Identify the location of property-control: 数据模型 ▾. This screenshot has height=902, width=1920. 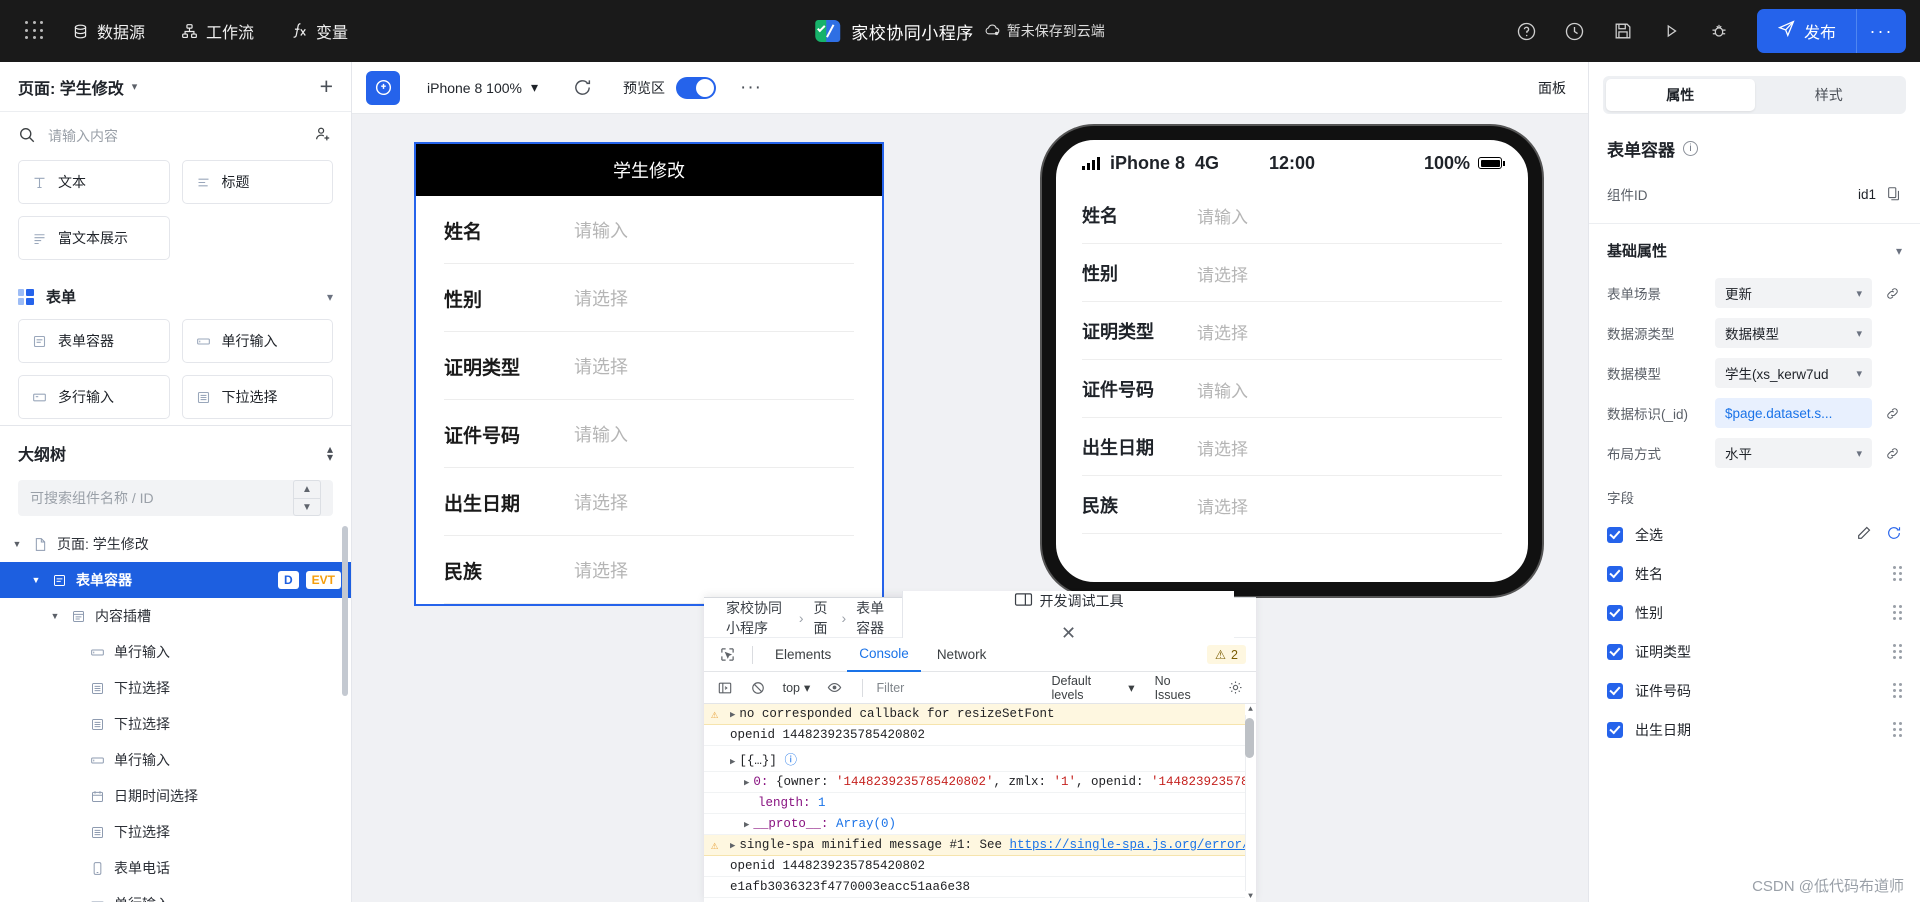
(1793, 333).